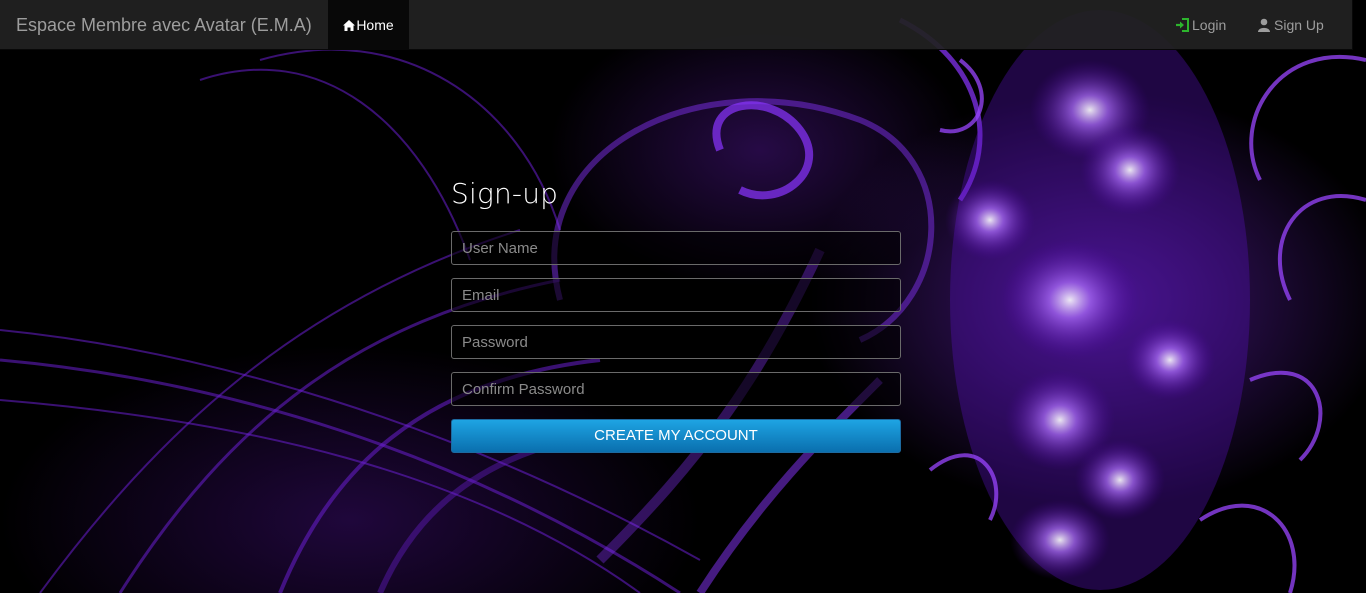 The height and width of the screenshot is (593, 1366). Describe the element at coordinates (676, 248) in the screenshot. I see `username-input` at that location.